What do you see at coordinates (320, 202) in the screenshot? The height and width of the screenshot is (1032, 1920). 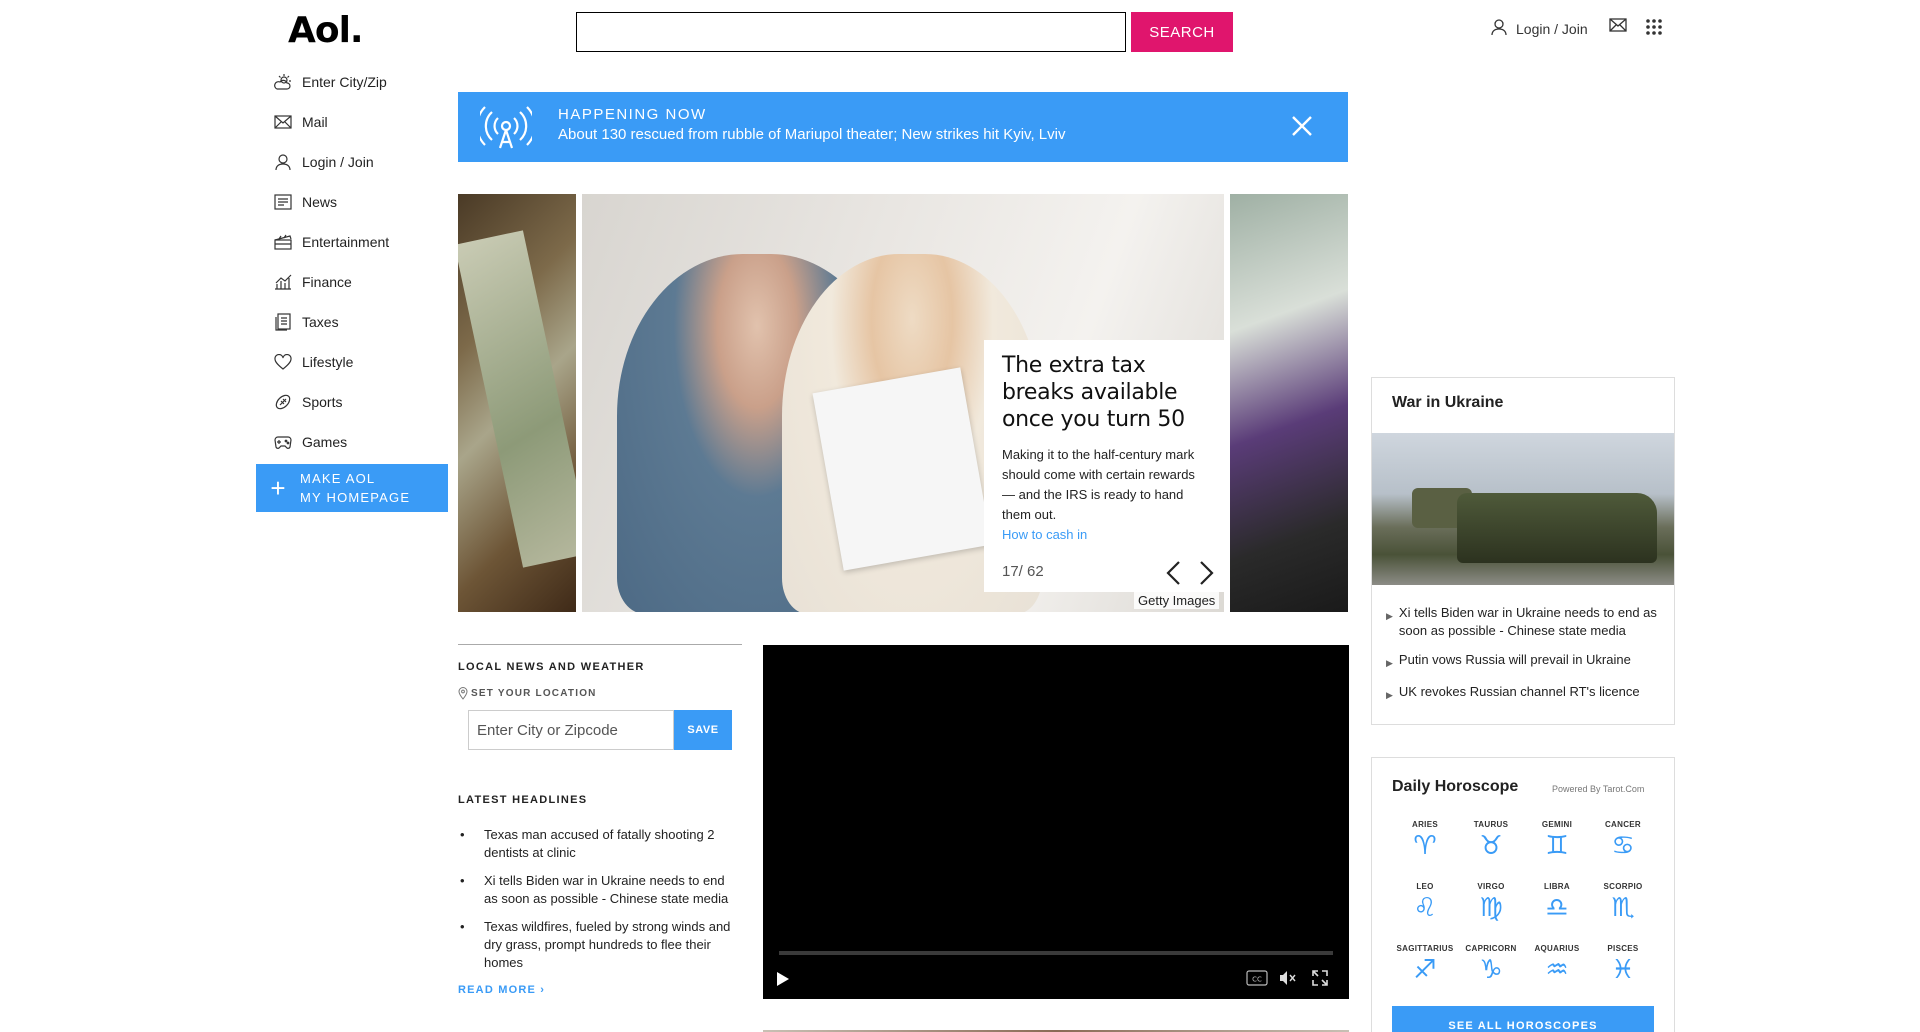 I see `sidebar-item-label: News` at bounding box center [320, 202].